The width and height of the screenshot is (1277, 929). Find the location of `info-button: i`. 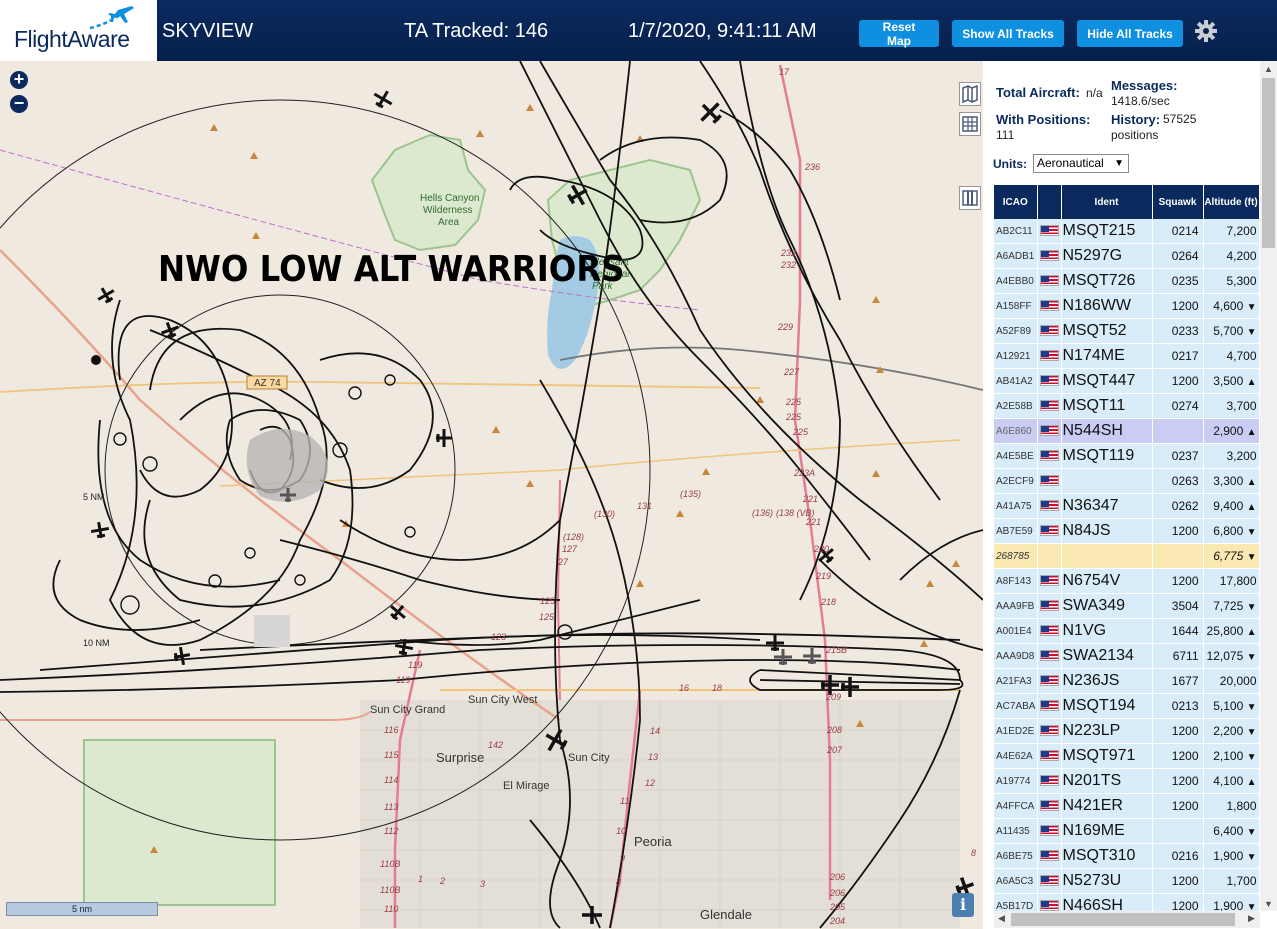

info-button: i is located at coordinates (963, 905).